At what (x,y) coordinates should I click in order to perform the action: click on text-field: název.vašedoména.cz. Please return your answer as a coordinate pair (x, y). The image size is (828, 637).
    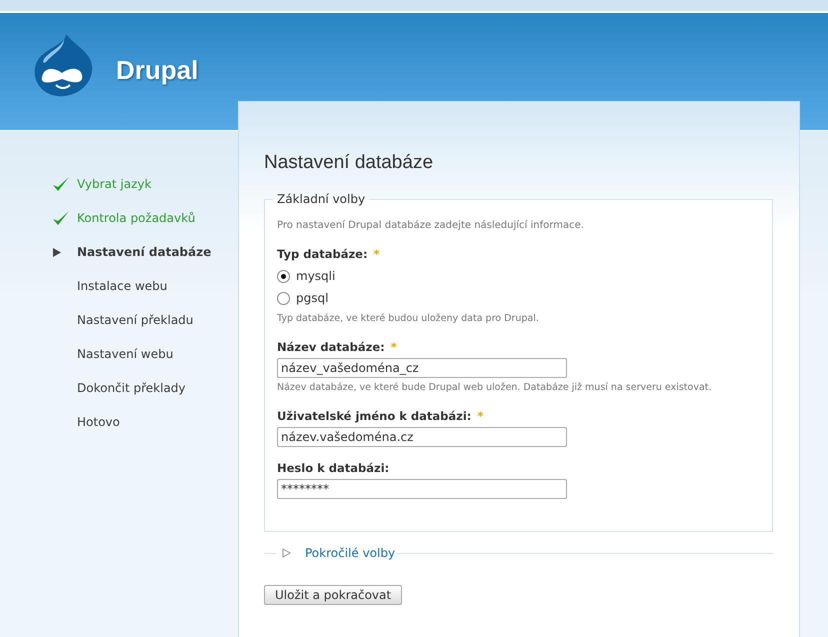
    Looking at the image, I should click on (422, 437).